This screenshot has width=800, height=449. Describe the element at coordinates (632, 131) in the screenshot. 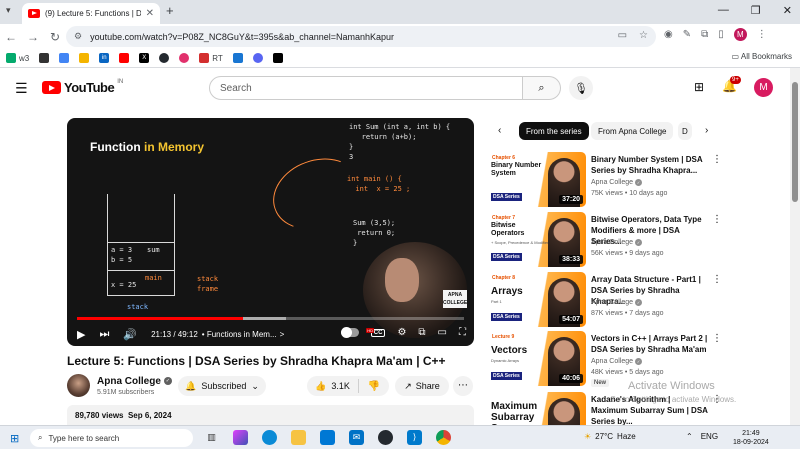

I see `chip-from-apna-college: From Apna College` at that location.